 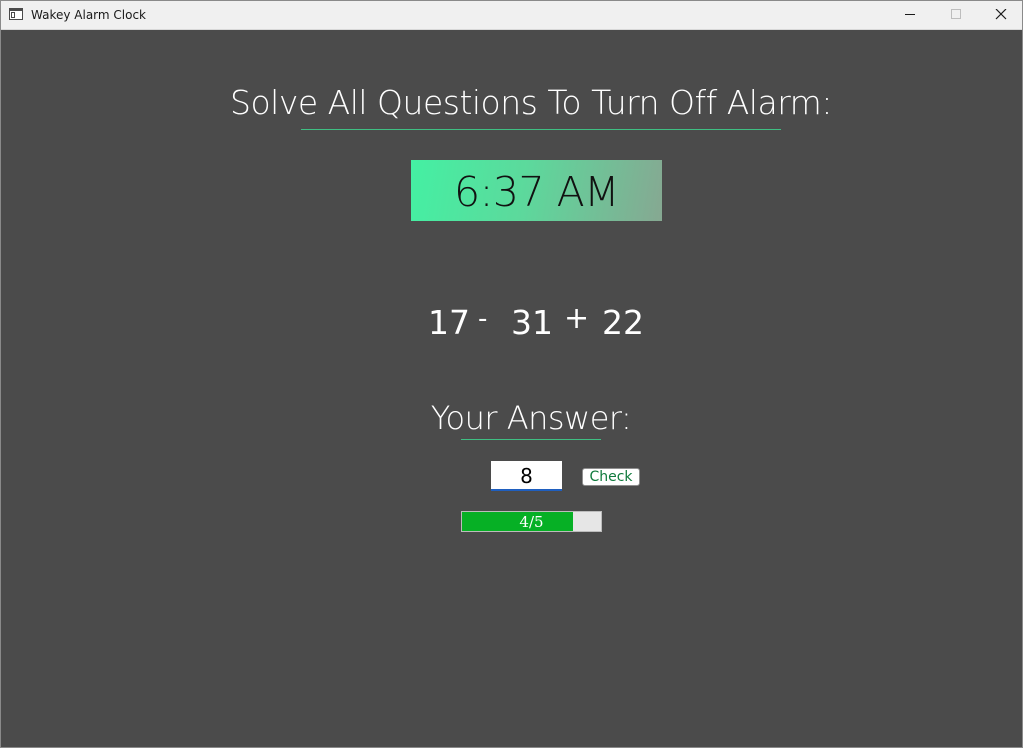 What do you see at coordinates (88, 15) in the screenshot?
I see `window-title: Wakey Alarm Clock` at bounding box center [88, 15].